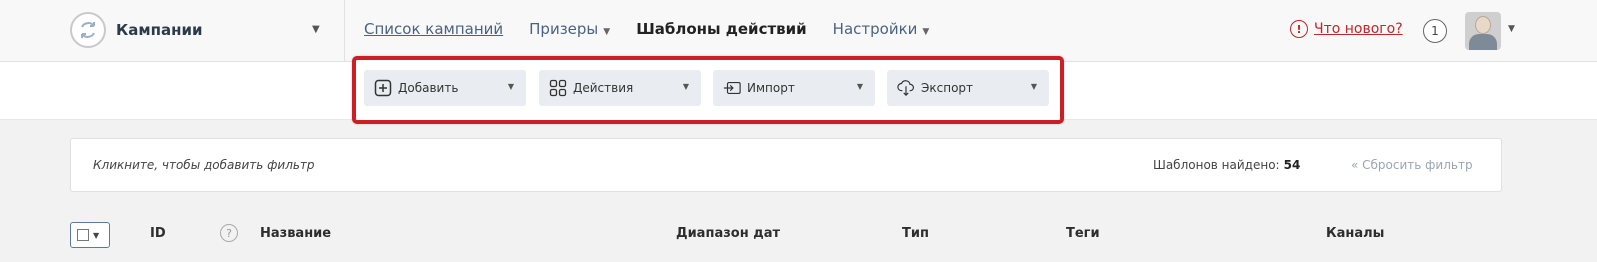 The image size is (1597, 262). I want to click on add-button: Добавить ▼, so click(445, 88).